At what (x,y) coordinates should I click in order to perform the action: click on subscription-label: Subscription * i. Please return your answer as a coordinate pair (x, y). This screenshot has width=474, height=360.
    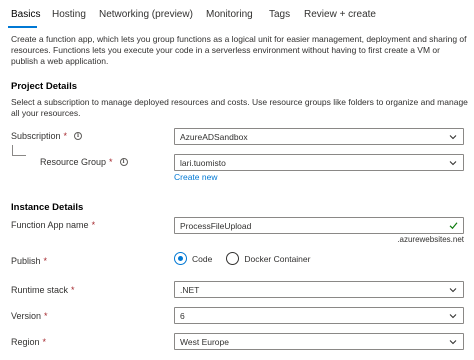
    Looking at the image, I should click on (47, 136).